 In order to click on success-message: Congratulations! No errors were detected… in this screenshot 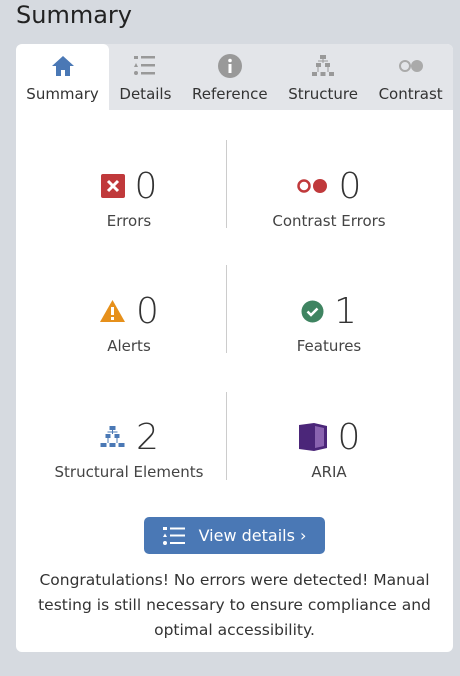, I will do `click(234, 605)`.